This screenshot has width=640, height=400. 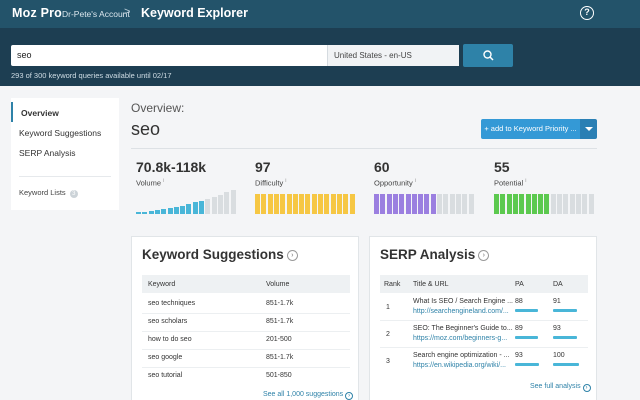 I want to click on column-header-rank: Rank, so click(x=392, y=284).